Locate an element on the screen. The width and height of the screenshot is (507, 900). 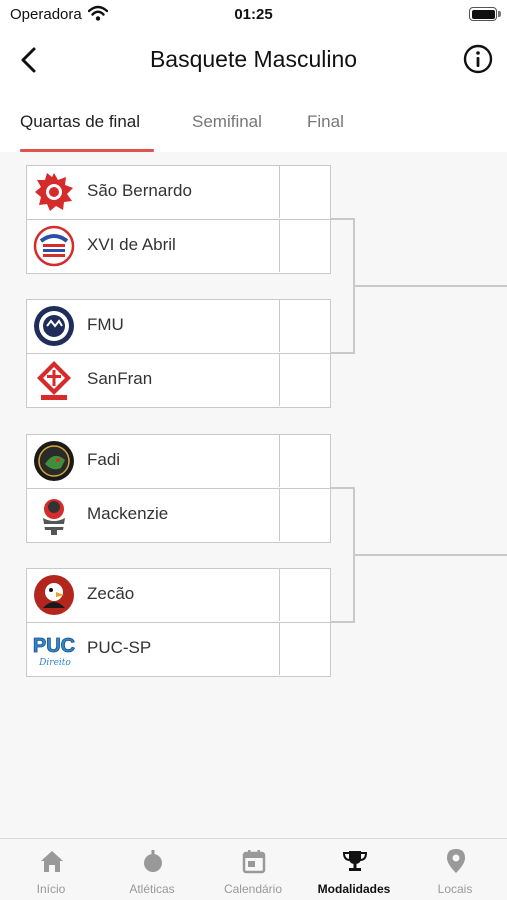
team-row: XVI de Abril is located at coordinates (178, 246).